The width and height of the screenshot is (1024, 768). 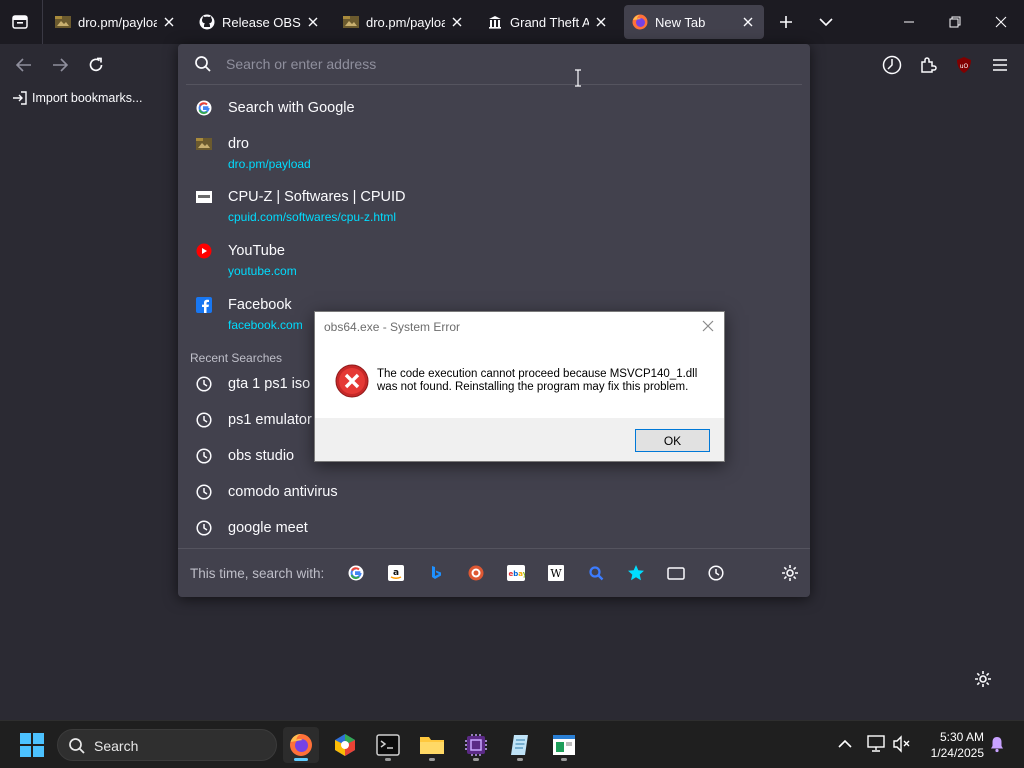 I want to click on google-icon, so click(x=356, y=573).